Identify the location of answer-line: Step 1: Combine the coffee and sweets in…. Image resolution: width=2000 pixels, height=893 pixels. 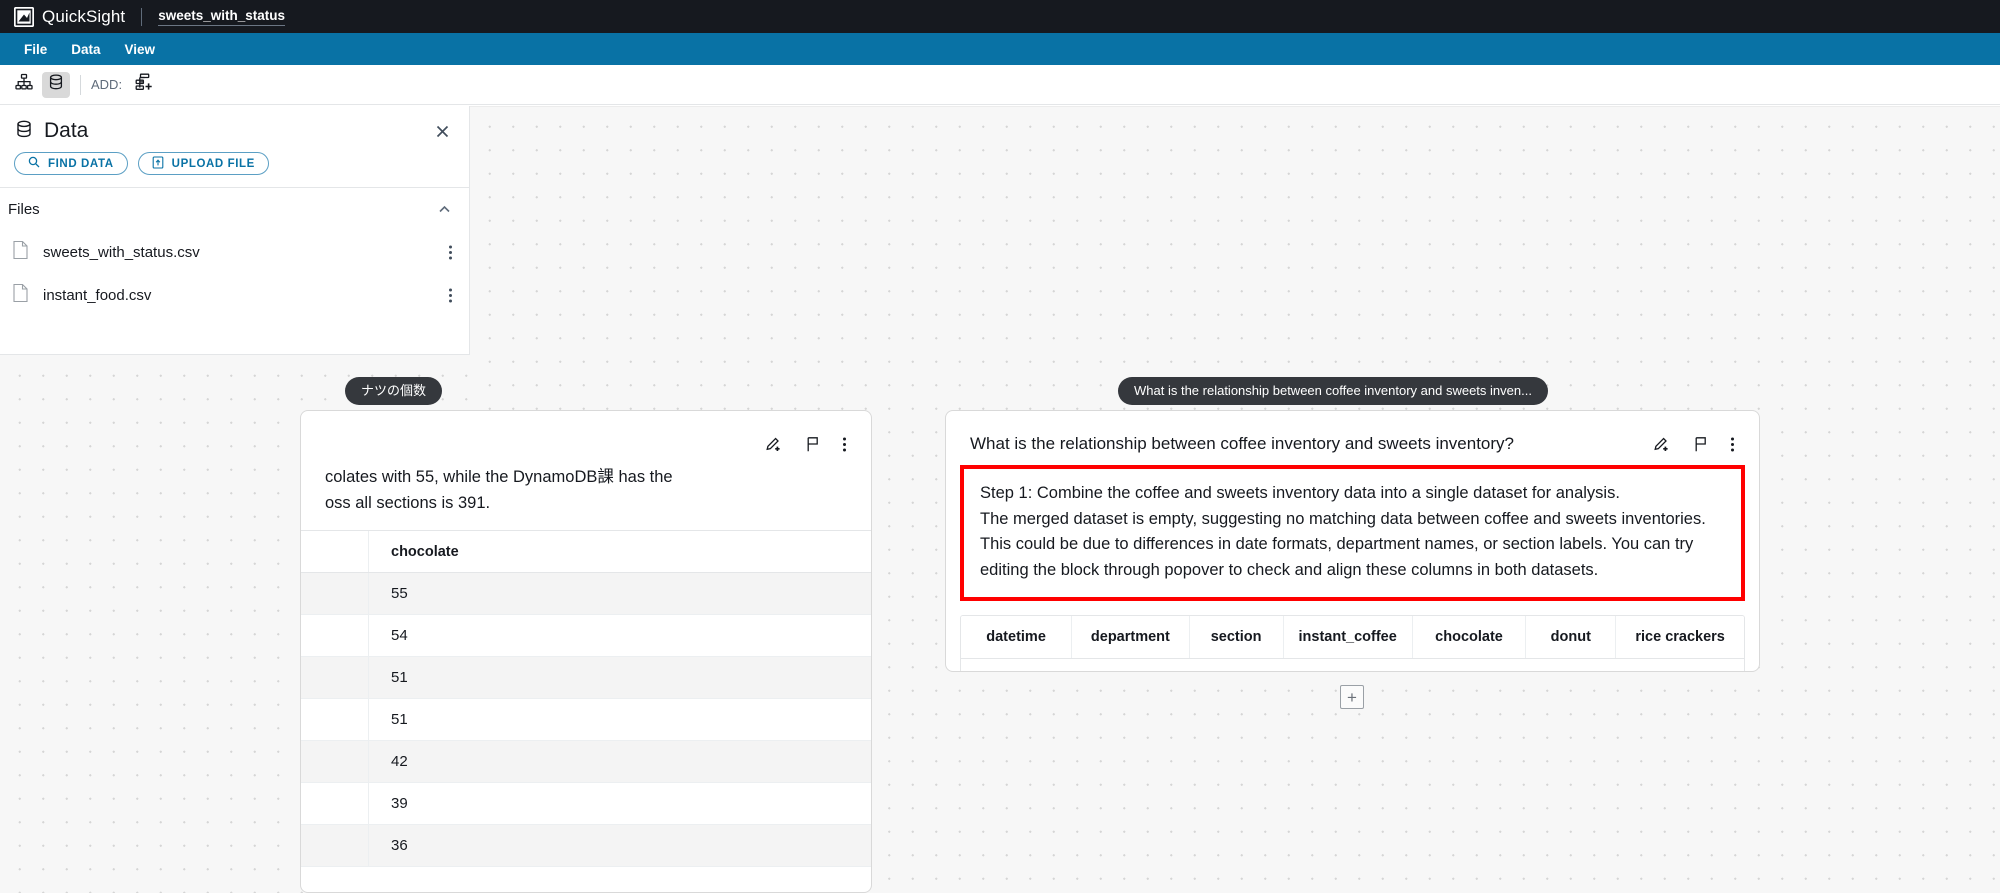
(1300, 493).